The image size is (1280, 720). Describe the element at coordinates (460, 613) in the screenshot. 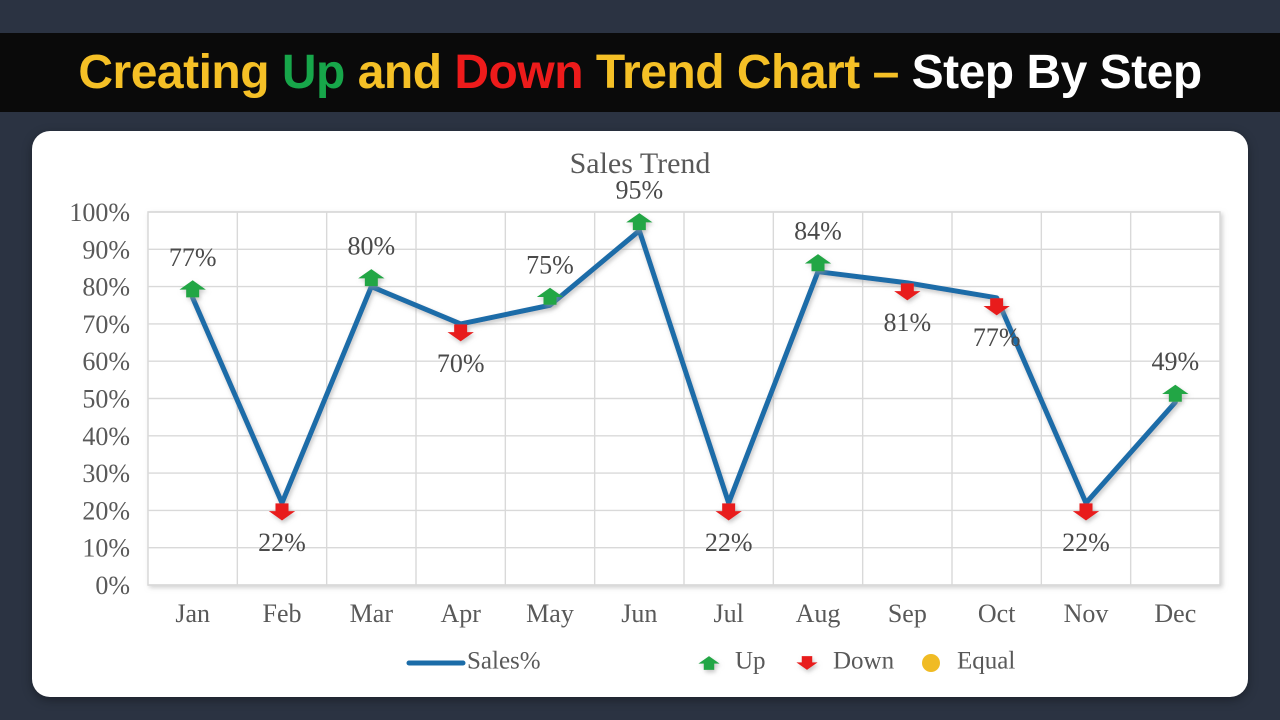

I see `x-tick-Apr: Apr` at that location.